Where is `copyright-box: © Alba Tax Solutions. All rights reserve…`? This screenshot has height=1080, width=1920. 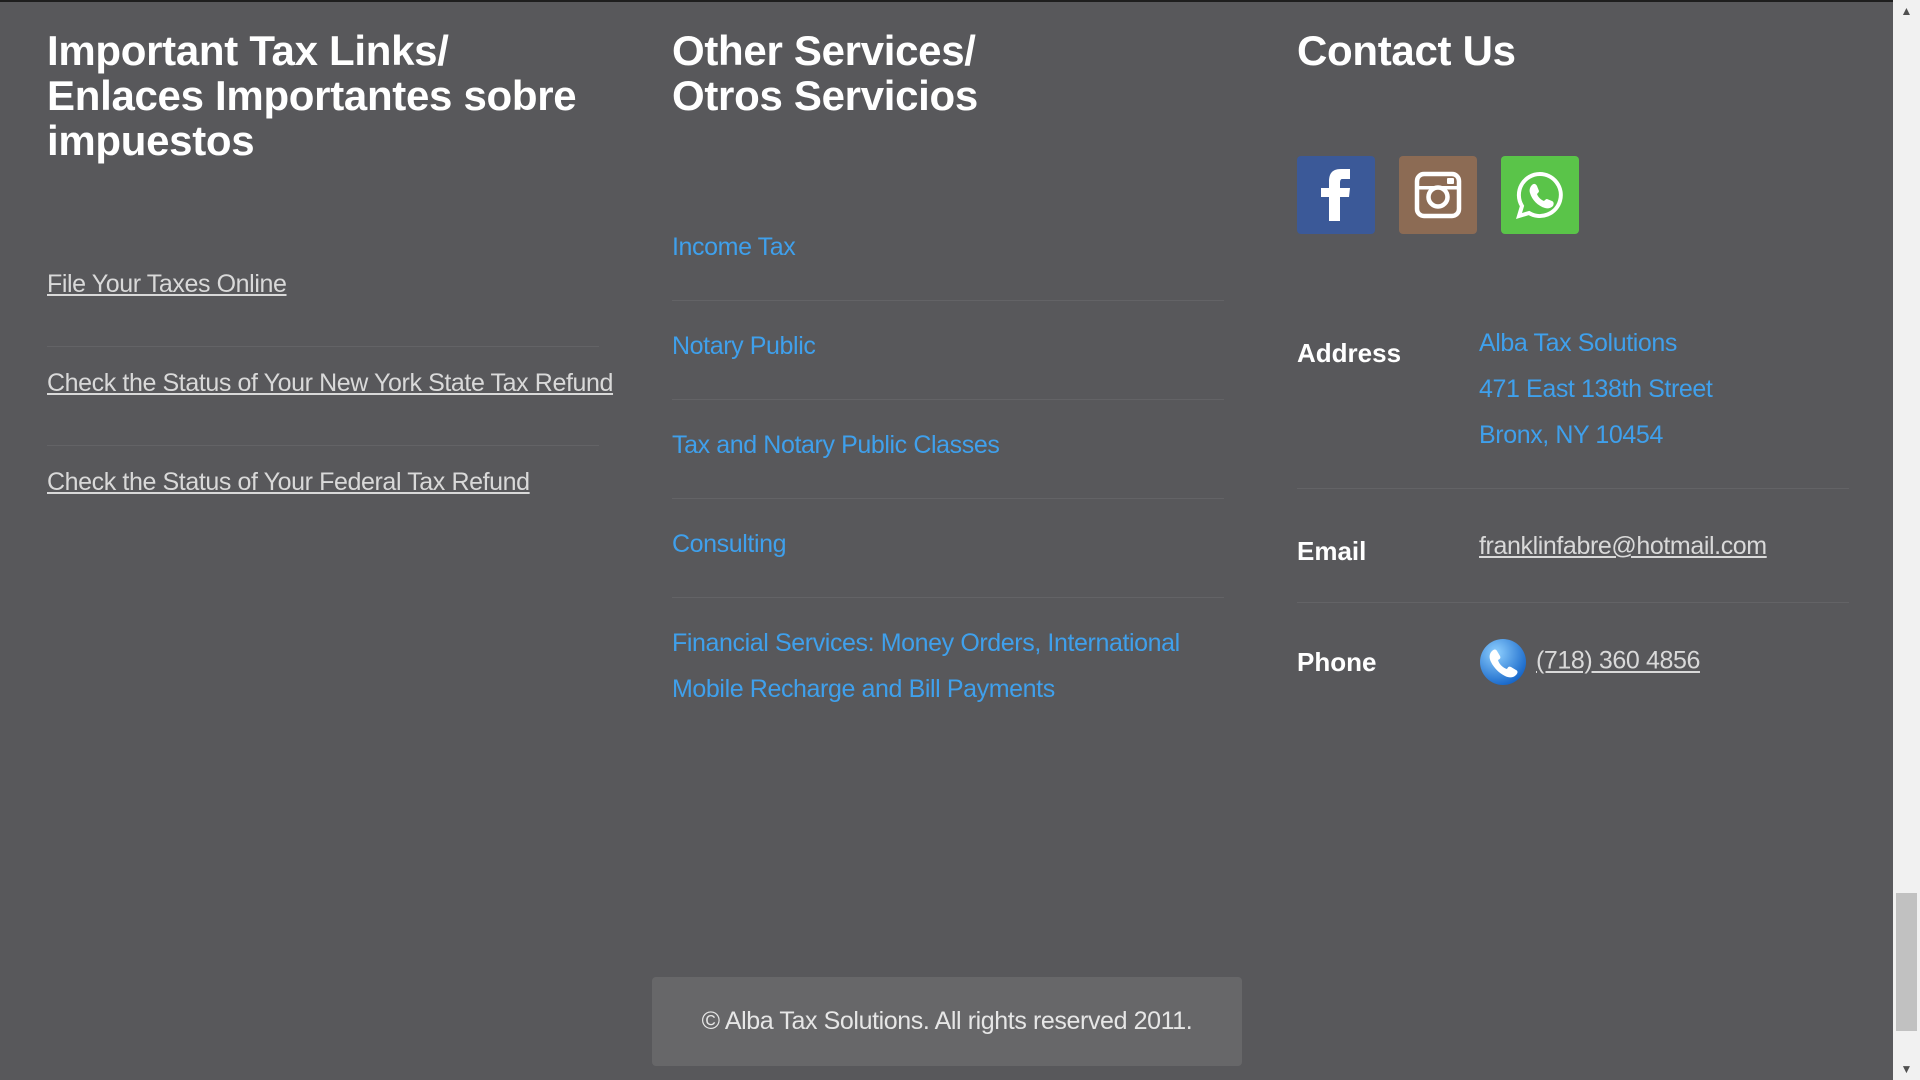 copyright-box: © Alba Tax Solutions. All rights reserve… is located at coordinates (947, 1021).